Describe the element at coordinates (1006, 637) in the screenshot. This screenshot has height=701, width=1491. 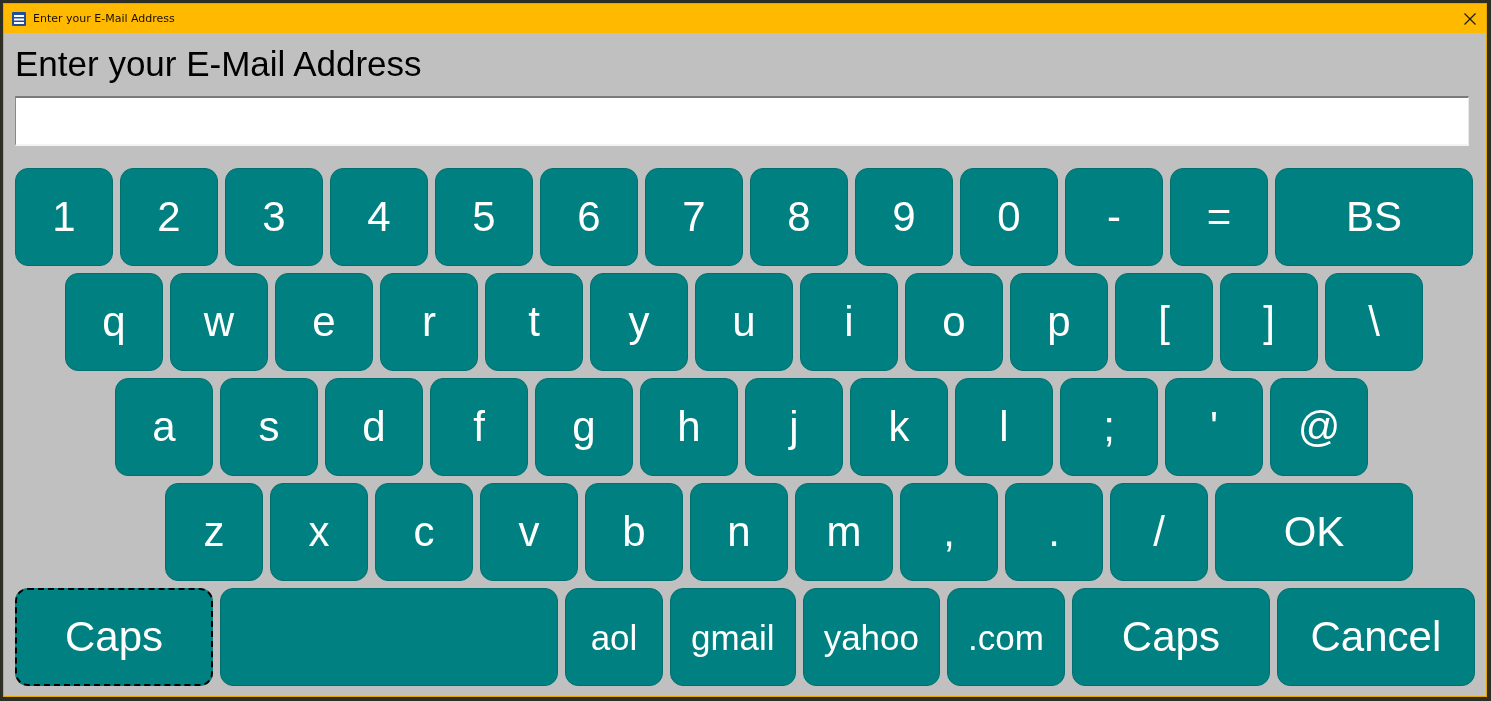
I see `domain-key: .com` at that location.